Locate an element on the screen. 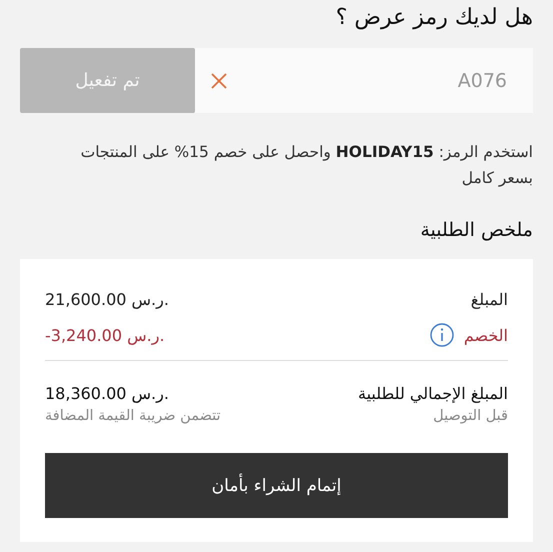  line-label: المبلغ is located at coordinates (489, 299).